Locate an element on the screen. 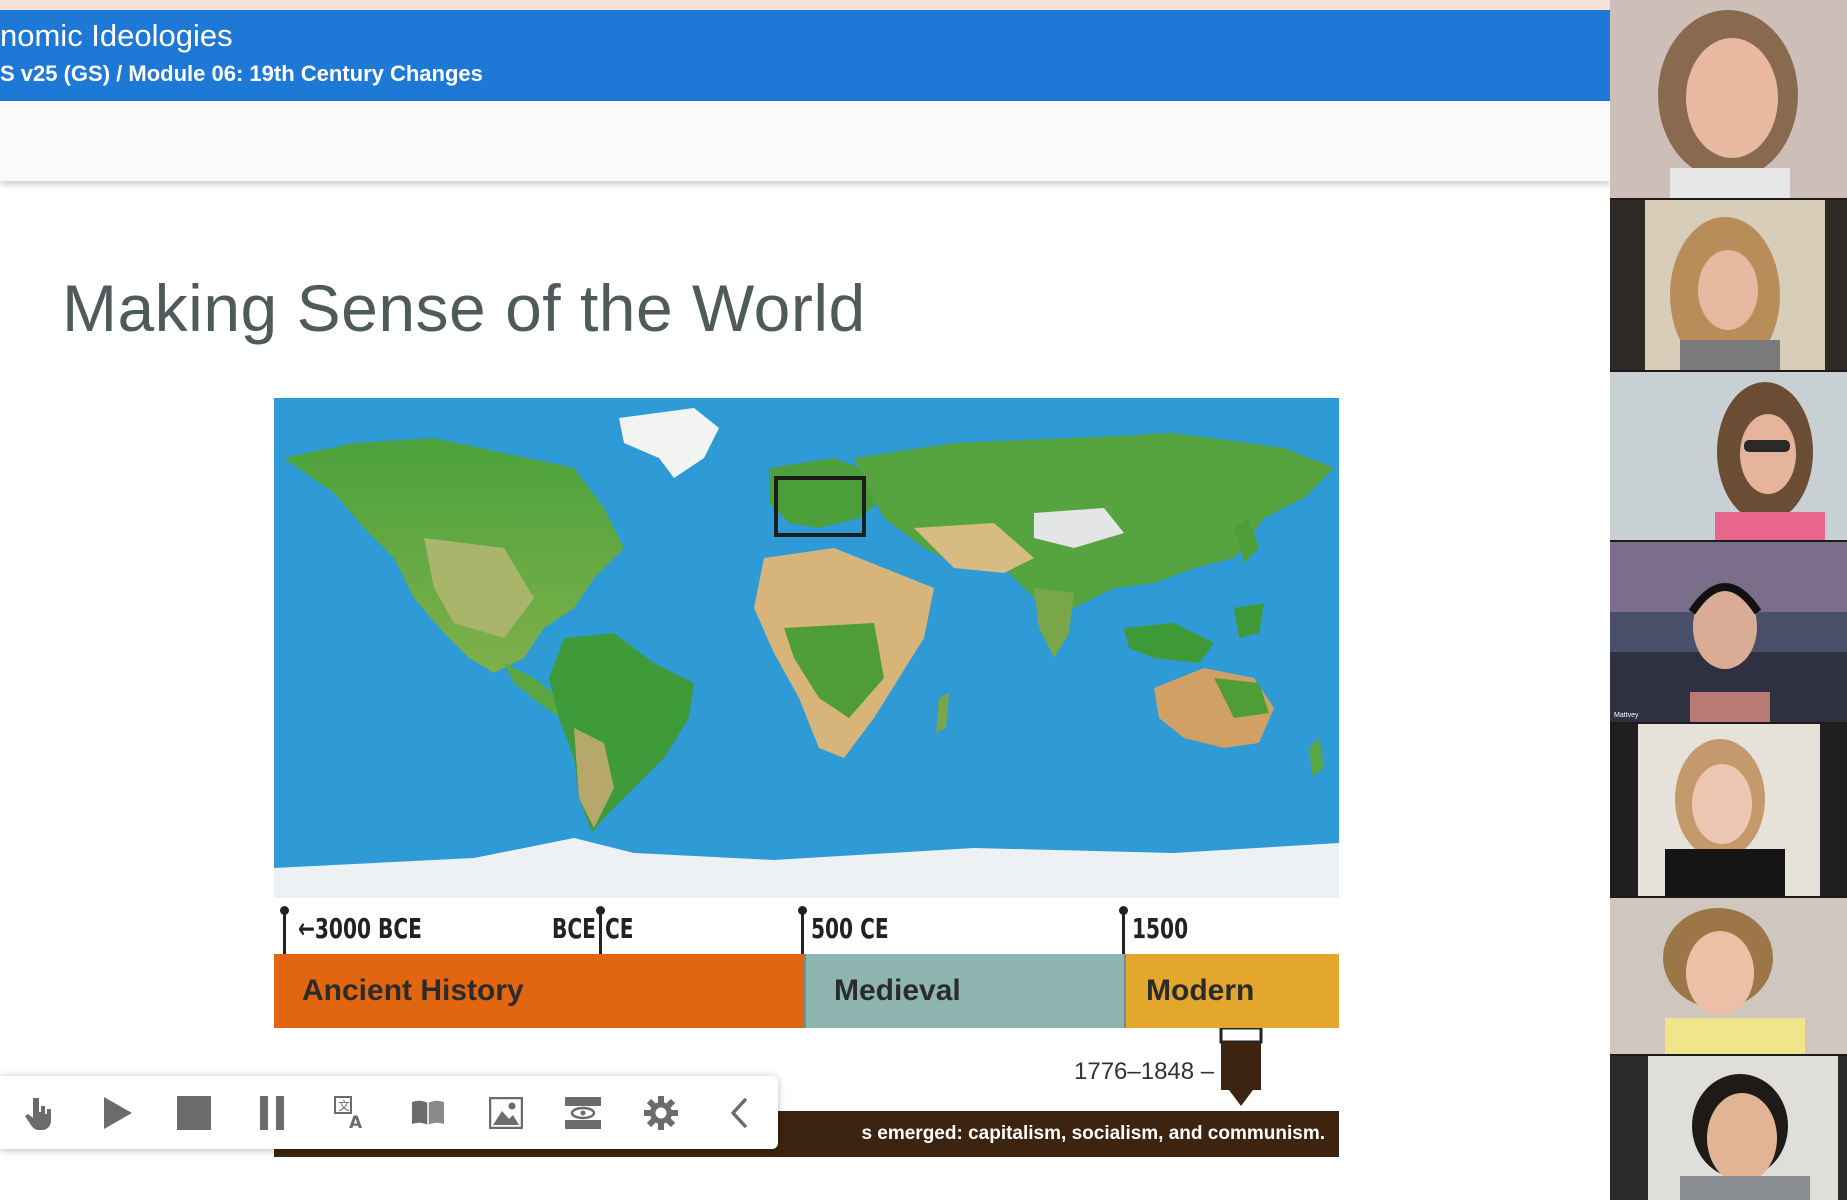 The image size is (1847, 1200). collapse-toolbar-button is located at coordinates (739, 1112).